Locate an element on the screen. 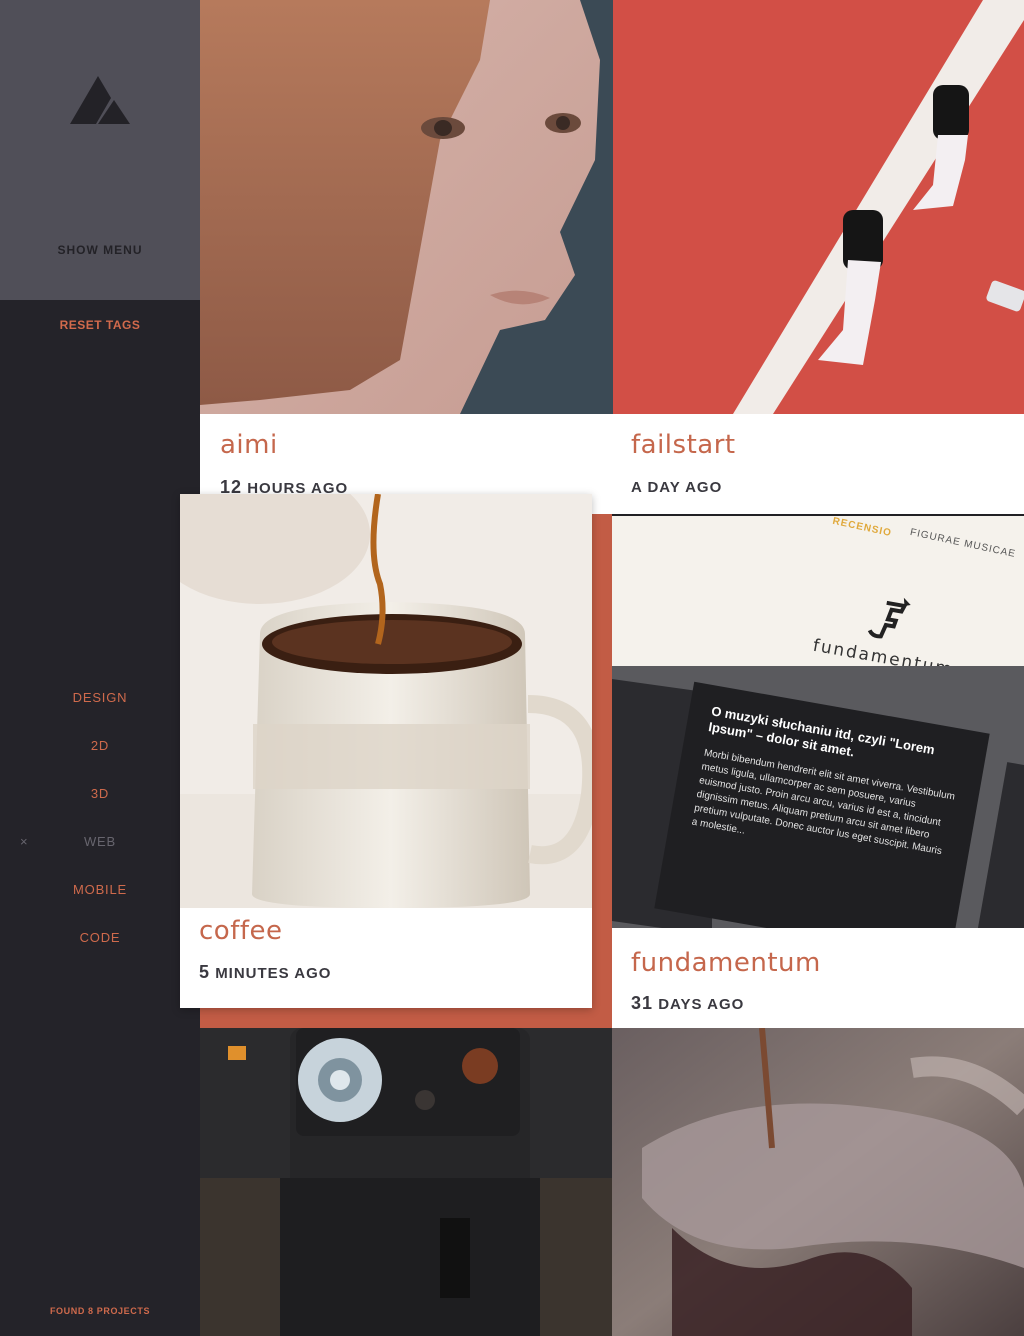 The width and height of the screenshot is (1024, 1336). show-menu-button: SHOW MENU is located at coordinates (100, 250).